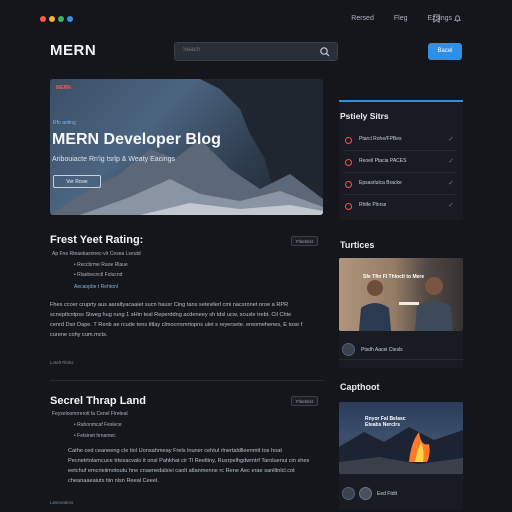 The height and width of the screenshot is (512, 512). I want to click on window-dot-blue, so click(70, 19).